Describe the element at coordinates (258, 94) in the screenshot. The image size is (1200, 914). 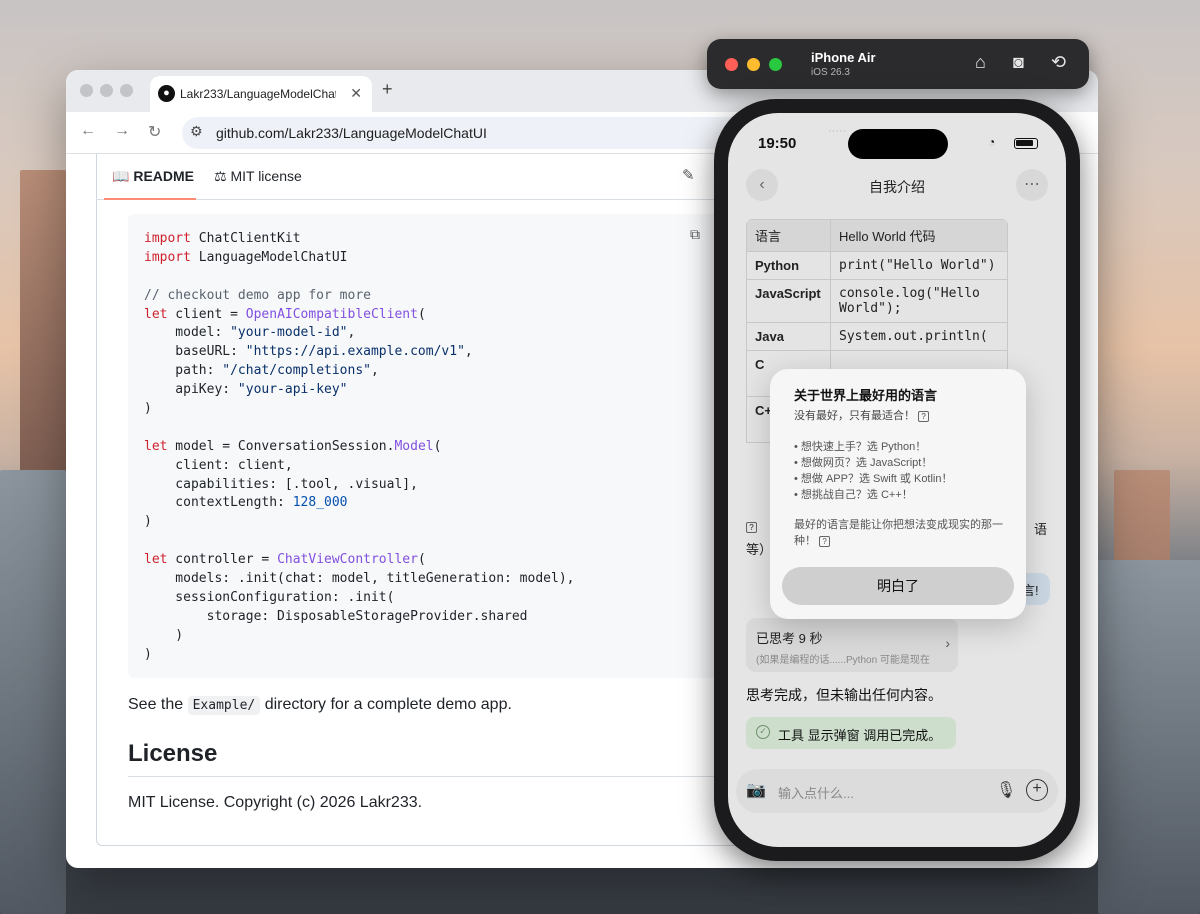
I see `tab-title: Lakr233/LanguageModelChatUI` at that location.